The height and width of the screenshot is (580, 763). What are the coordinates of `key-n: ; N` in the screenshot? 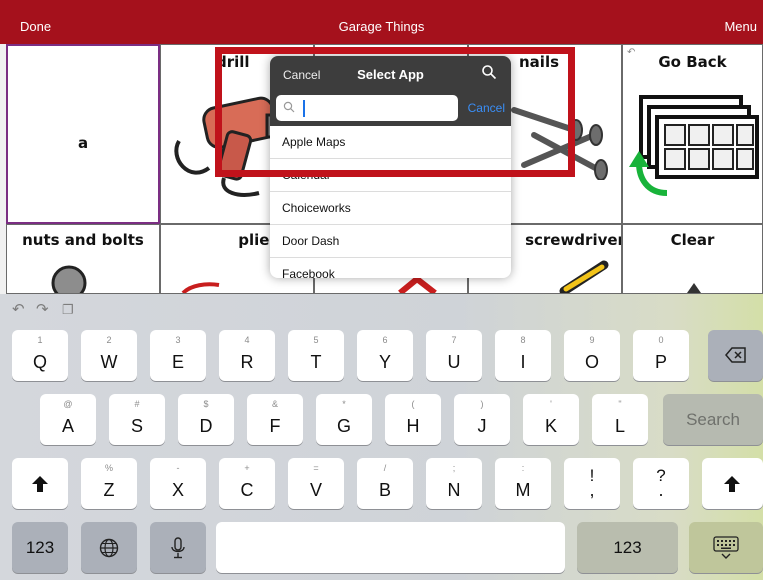 It's located at (454, 483).